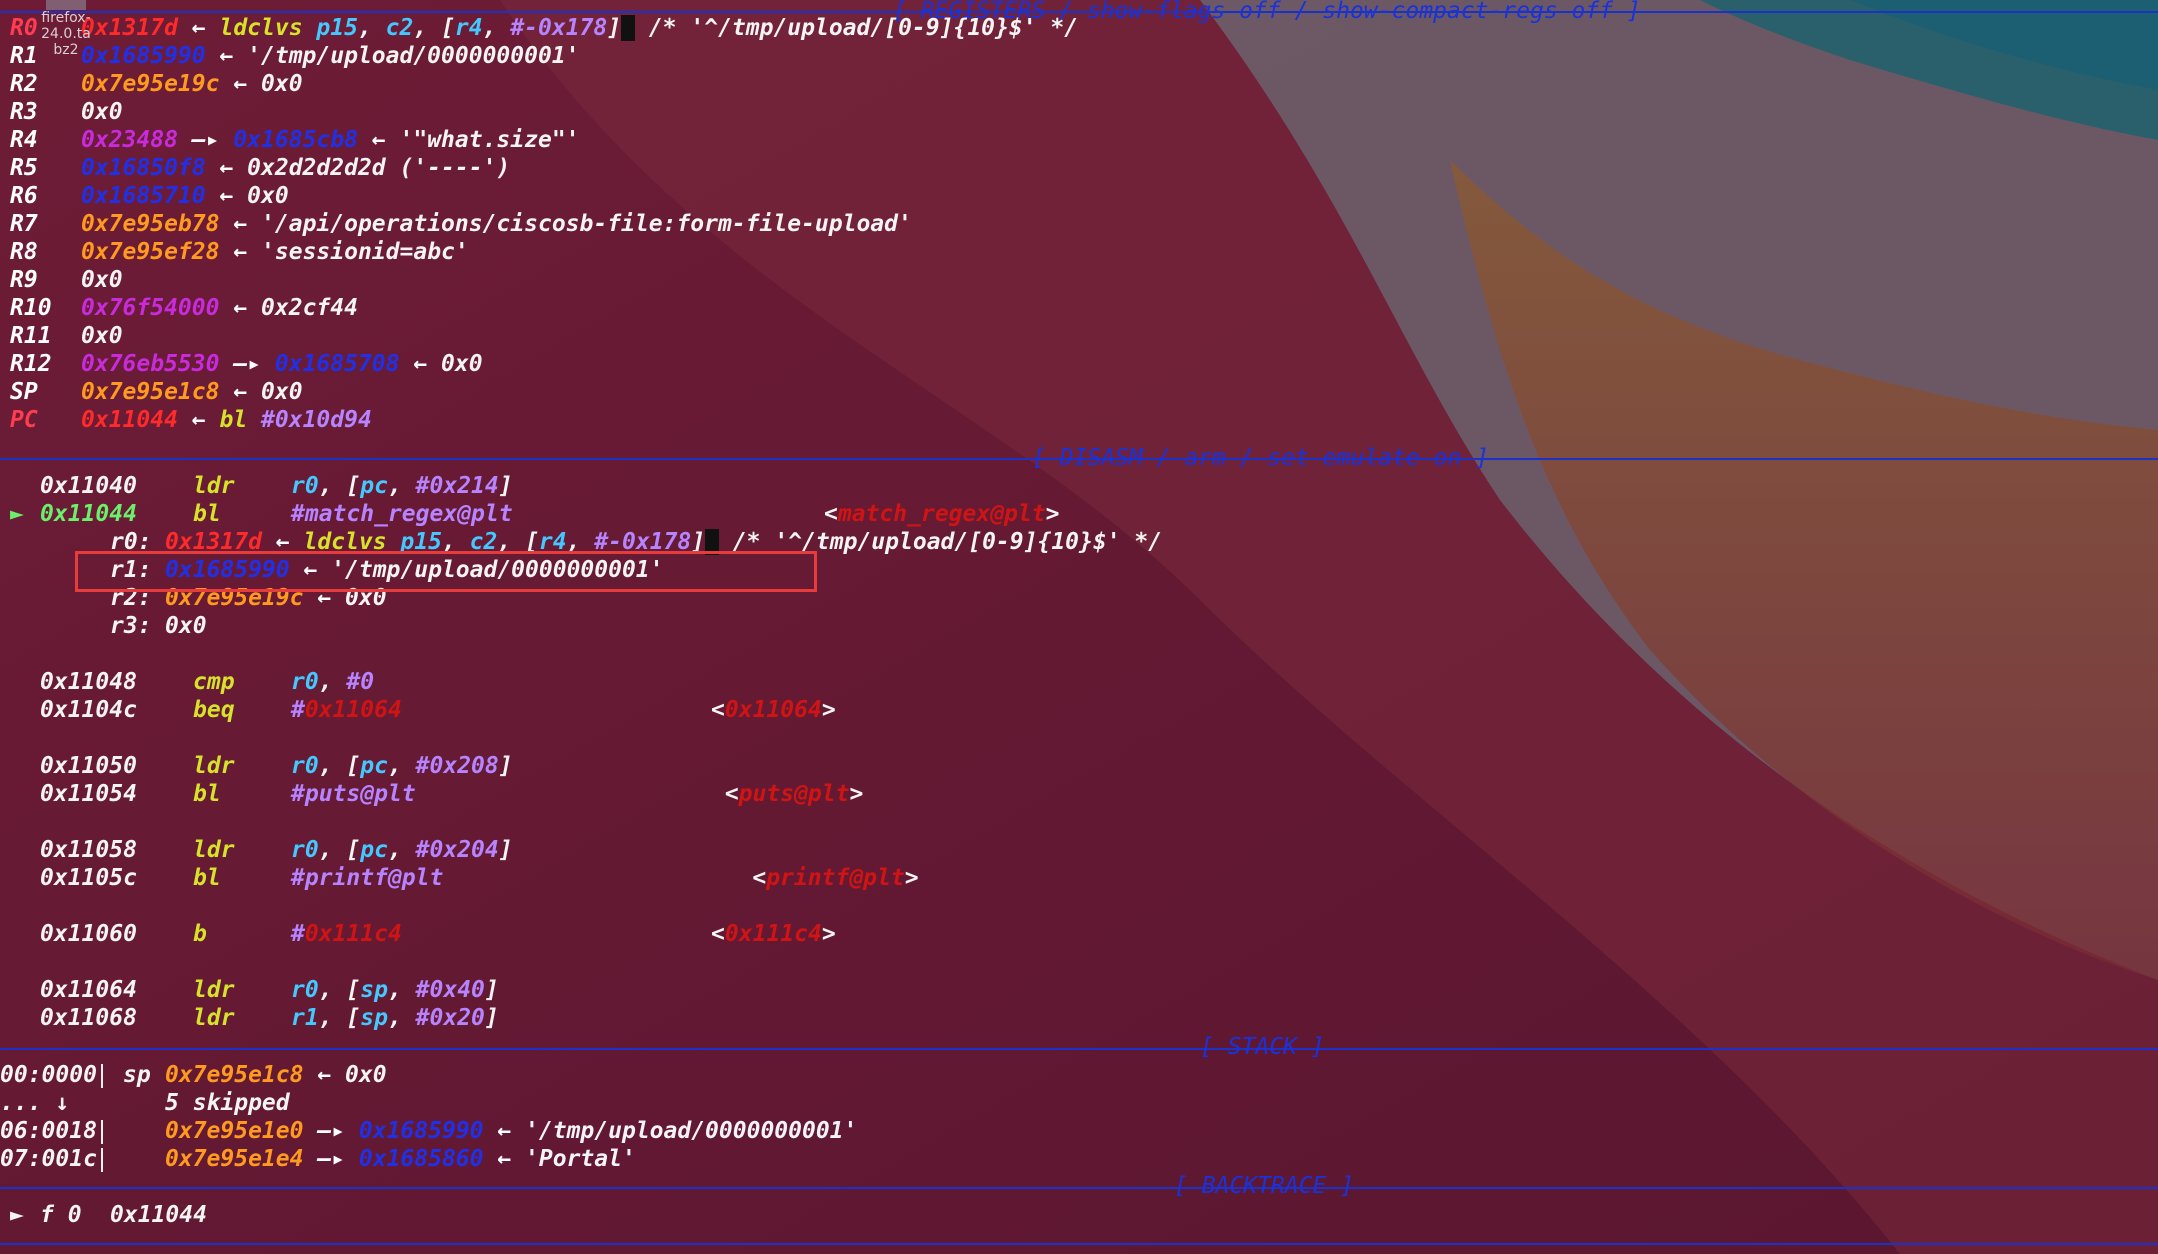  Describe the element at coordinates (88, 794) in the screenshot. I see `instruction-0x11054: 0x11054` at that location.